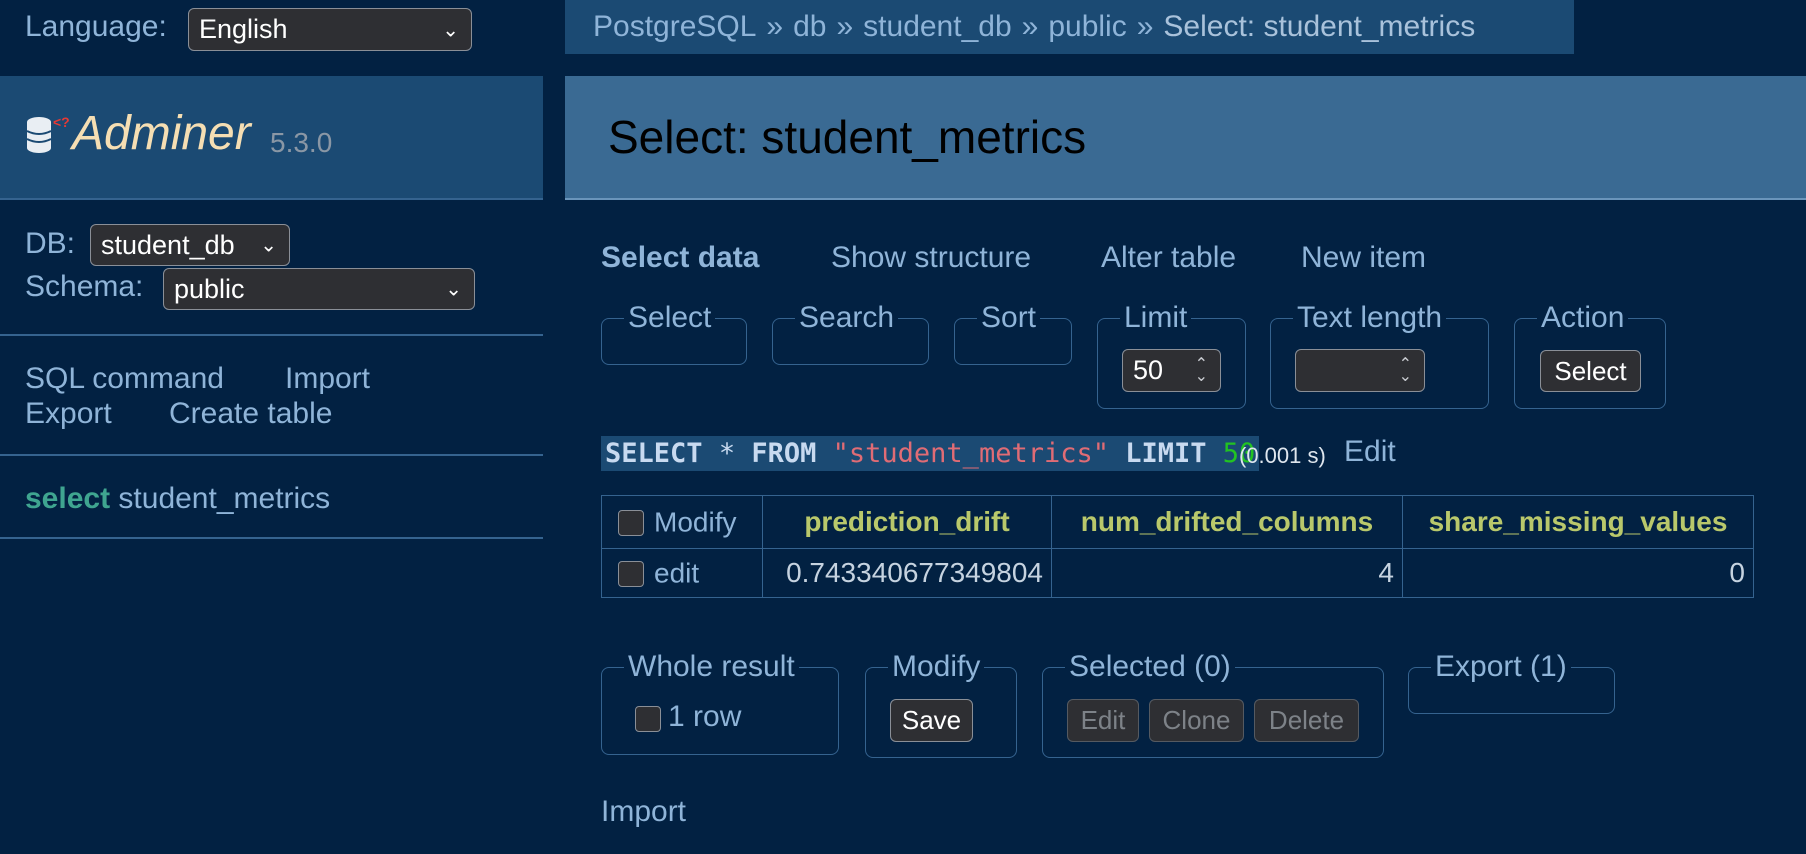  I want to click on edit-query-link: Edit, so click(1370, 452).